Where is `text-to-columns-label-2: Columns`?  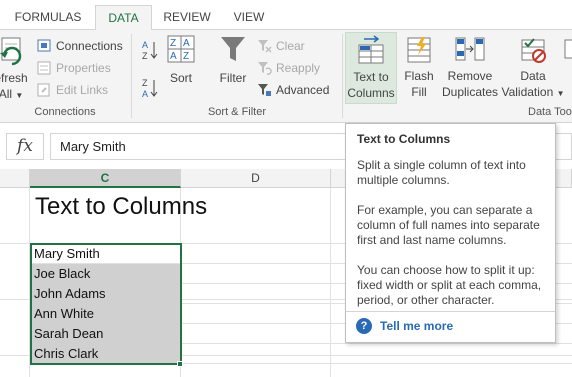 text-to-columns-label-2: Columns is located at coordinates (371, 93).